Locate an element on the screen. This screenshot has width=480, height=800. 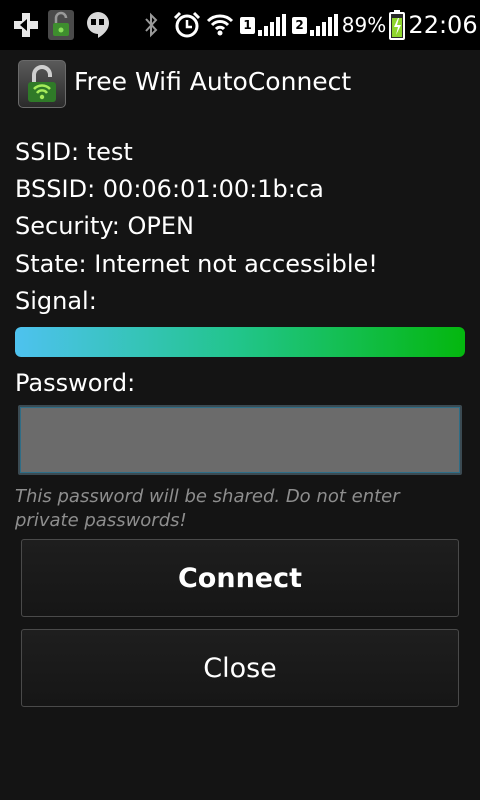
signal-label: Signal: is located at coordinates (56, 301).